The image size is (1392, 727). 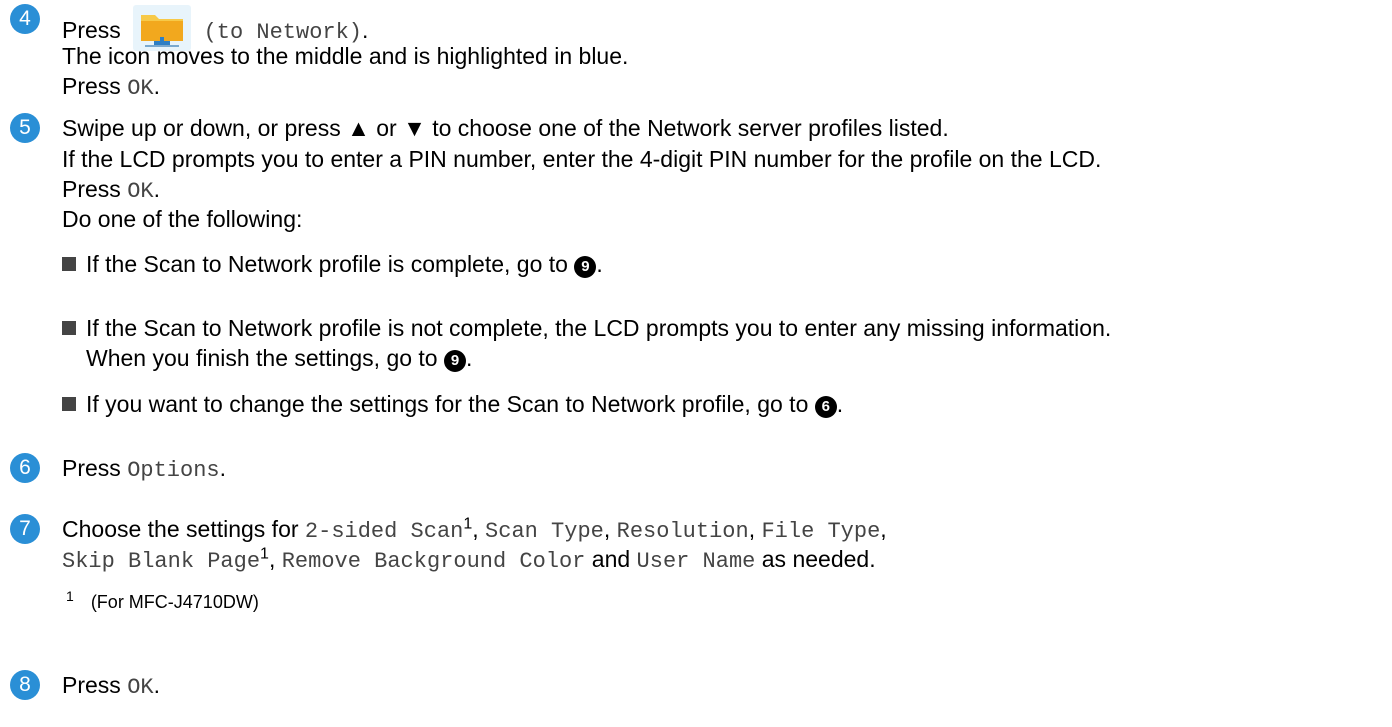 I want to click on step-5-line-3: Press OK., so click(x=111, y=190).